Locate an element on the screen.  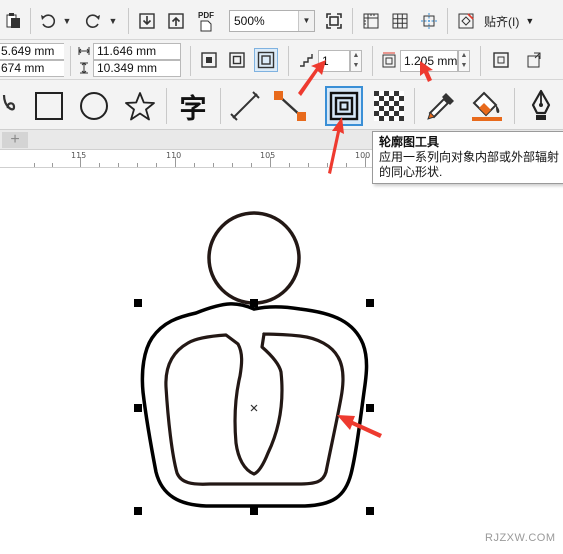
zoom-level-combobox: 500% ▼ is located at coordinates (272, 21).